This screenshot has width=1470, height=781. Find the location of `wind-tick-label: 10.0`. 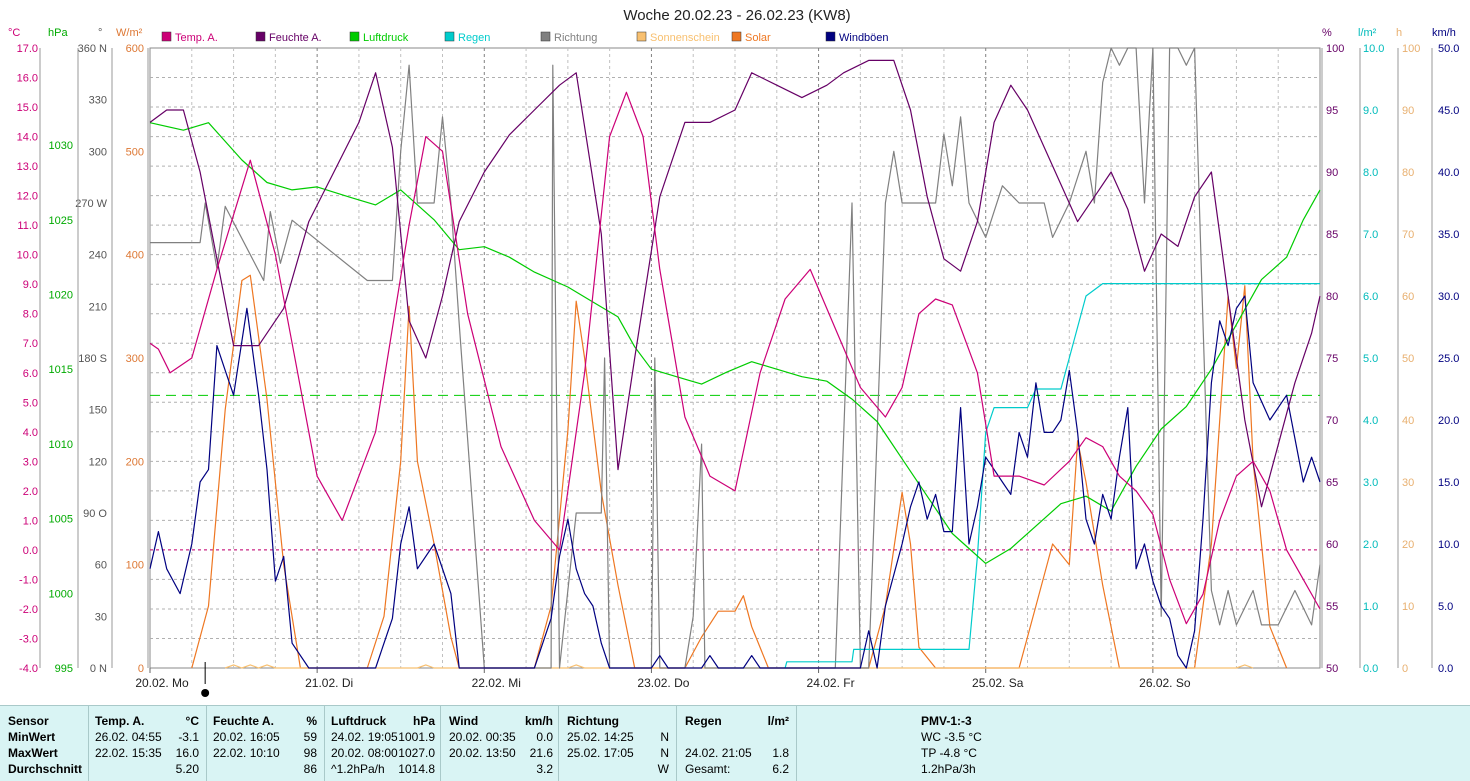

wind-tick-label: 10.0 is located at coordinates (1448, 545).